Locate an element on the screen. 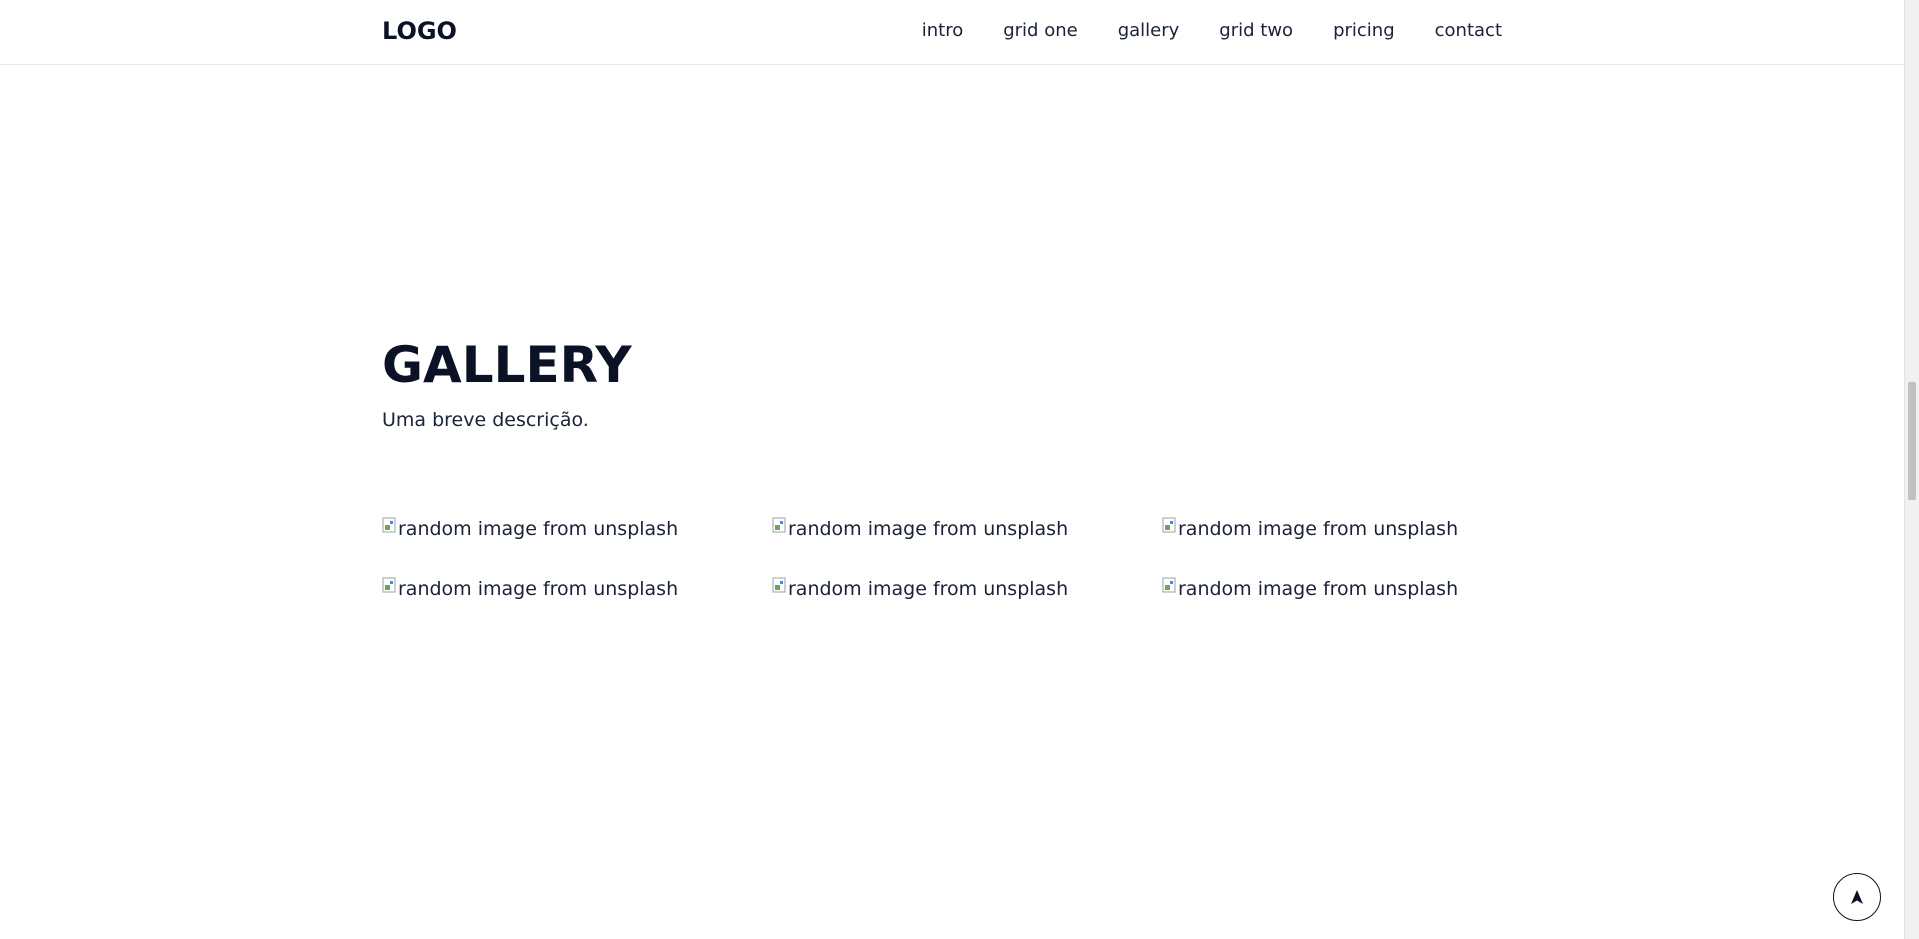 Image resolution: width=1919 pixels, height=939 pixels. nav-link-grid-one: grid one is located at coordinates (1040, 31).